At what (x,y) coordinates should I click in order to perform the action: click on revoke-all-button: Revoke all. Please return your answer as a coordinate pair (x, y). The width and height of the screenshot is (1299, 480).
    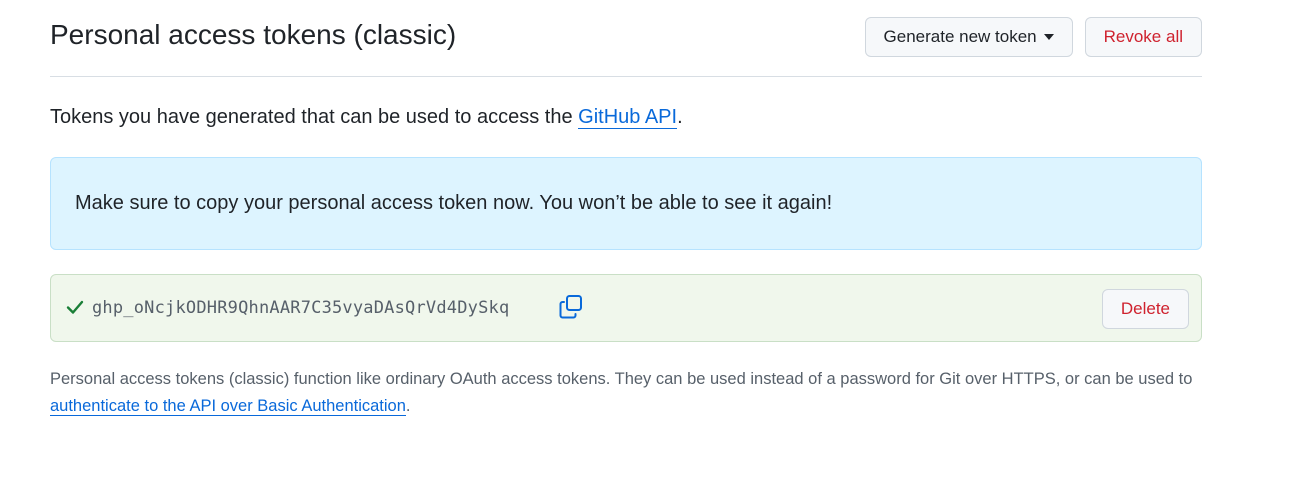
    Looking at the image, I should click on (1143, 37).